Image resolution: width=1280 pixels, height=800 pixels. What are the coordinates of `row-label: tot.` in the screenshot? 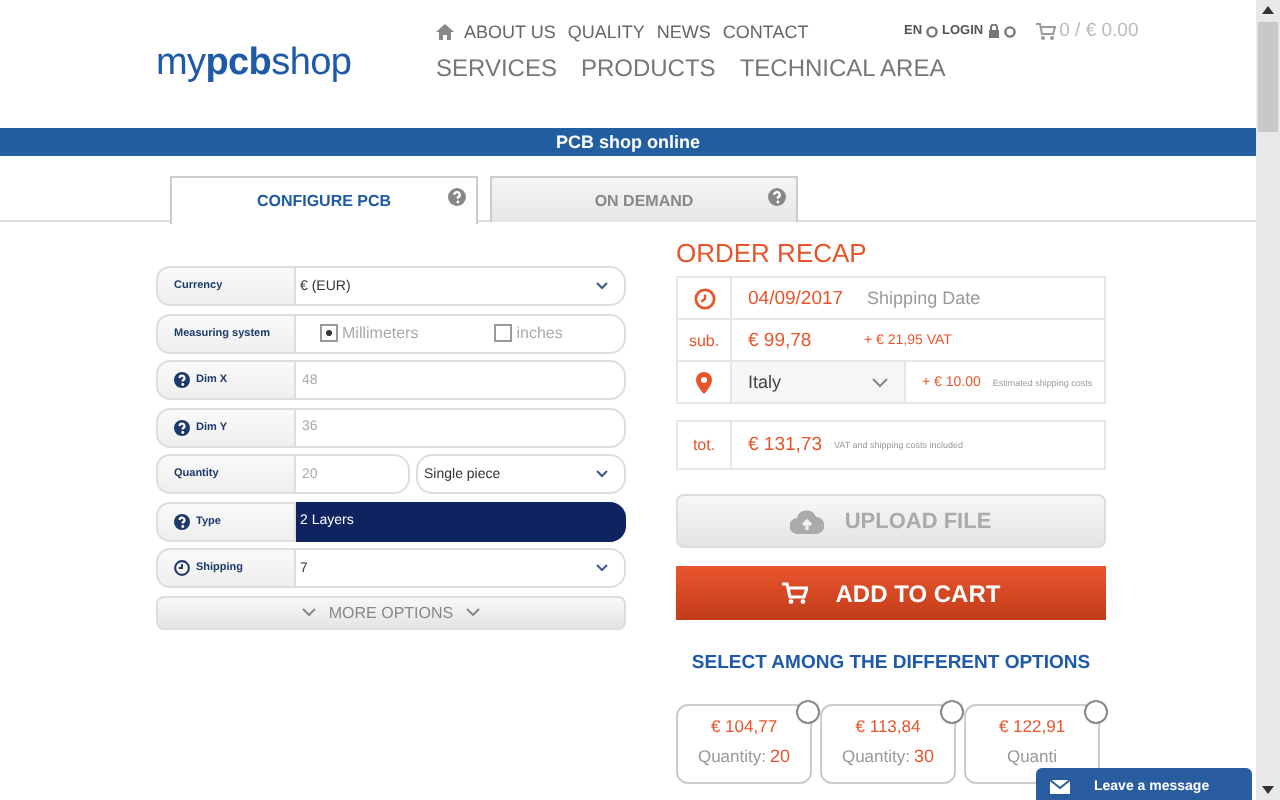 It's located at (704, 445).